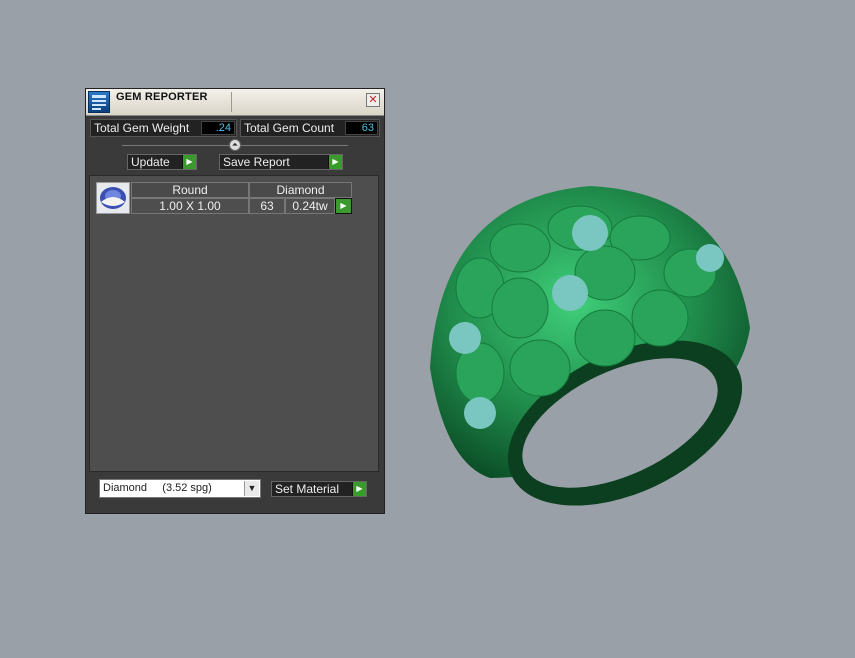  I want to click on total-gem-weight-field: Total Gem Weight .24, so click(163, 128).